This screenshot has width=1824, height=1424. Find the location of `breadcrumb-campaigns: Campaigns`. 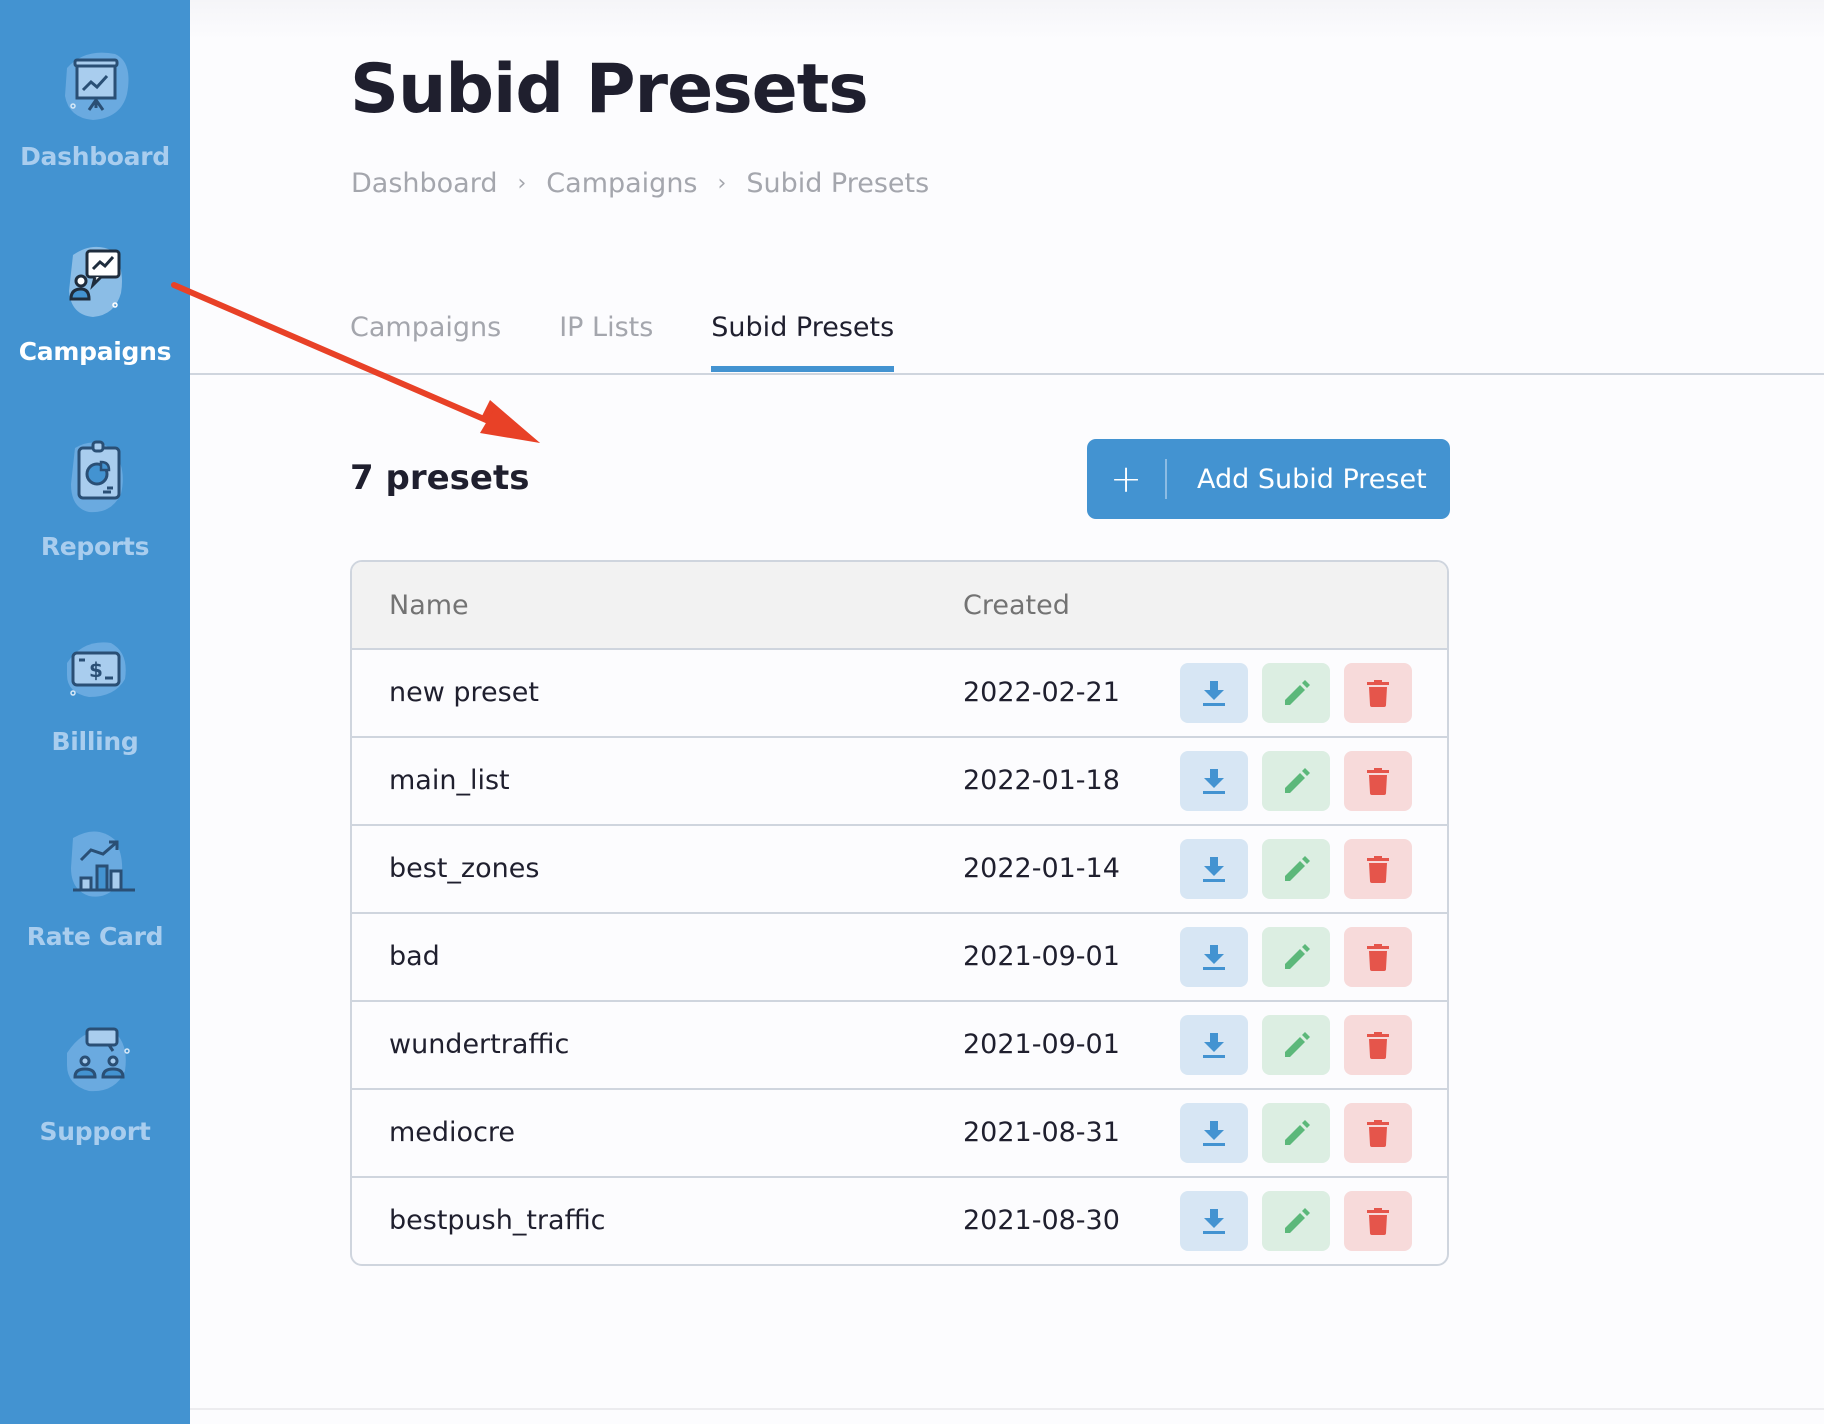

breadcrumb-campaigns: Campaigns is located at coordinates (621, 183).